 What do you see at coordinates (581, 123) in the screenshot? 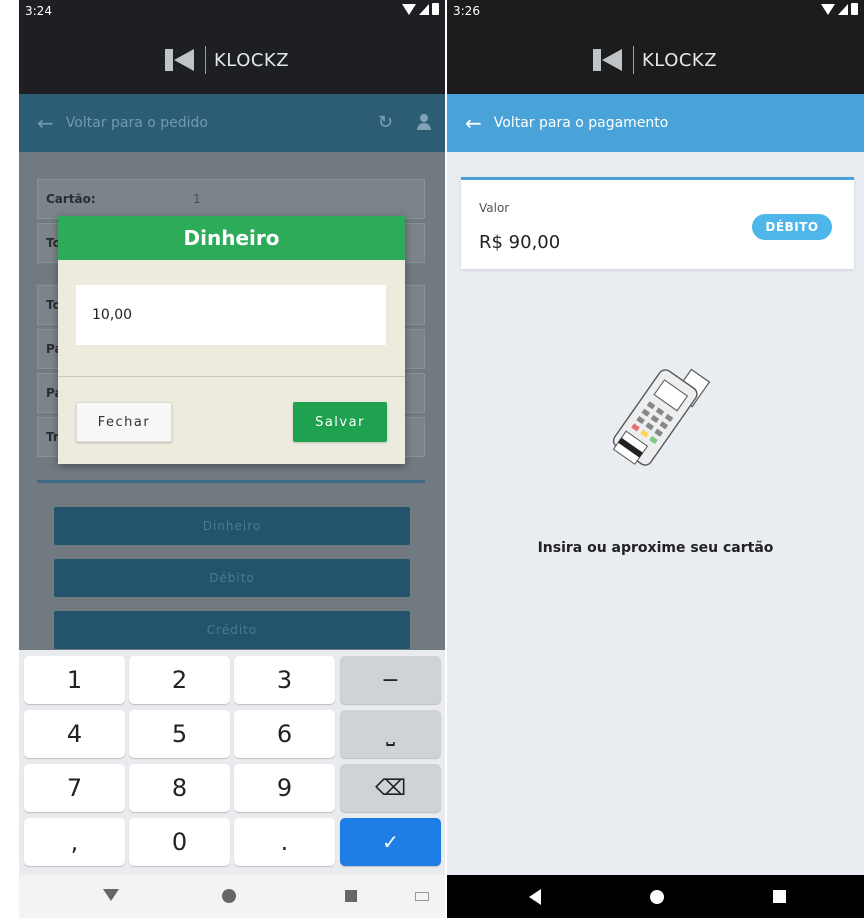
I see `back-to-payment-link: Voltar para o pagamento` at bounding box center [581, 123].